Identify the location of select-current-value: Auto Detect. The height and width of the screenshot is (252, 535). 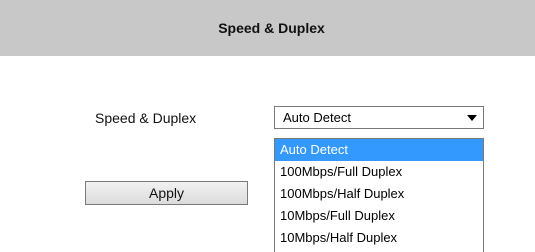
(317, 117).